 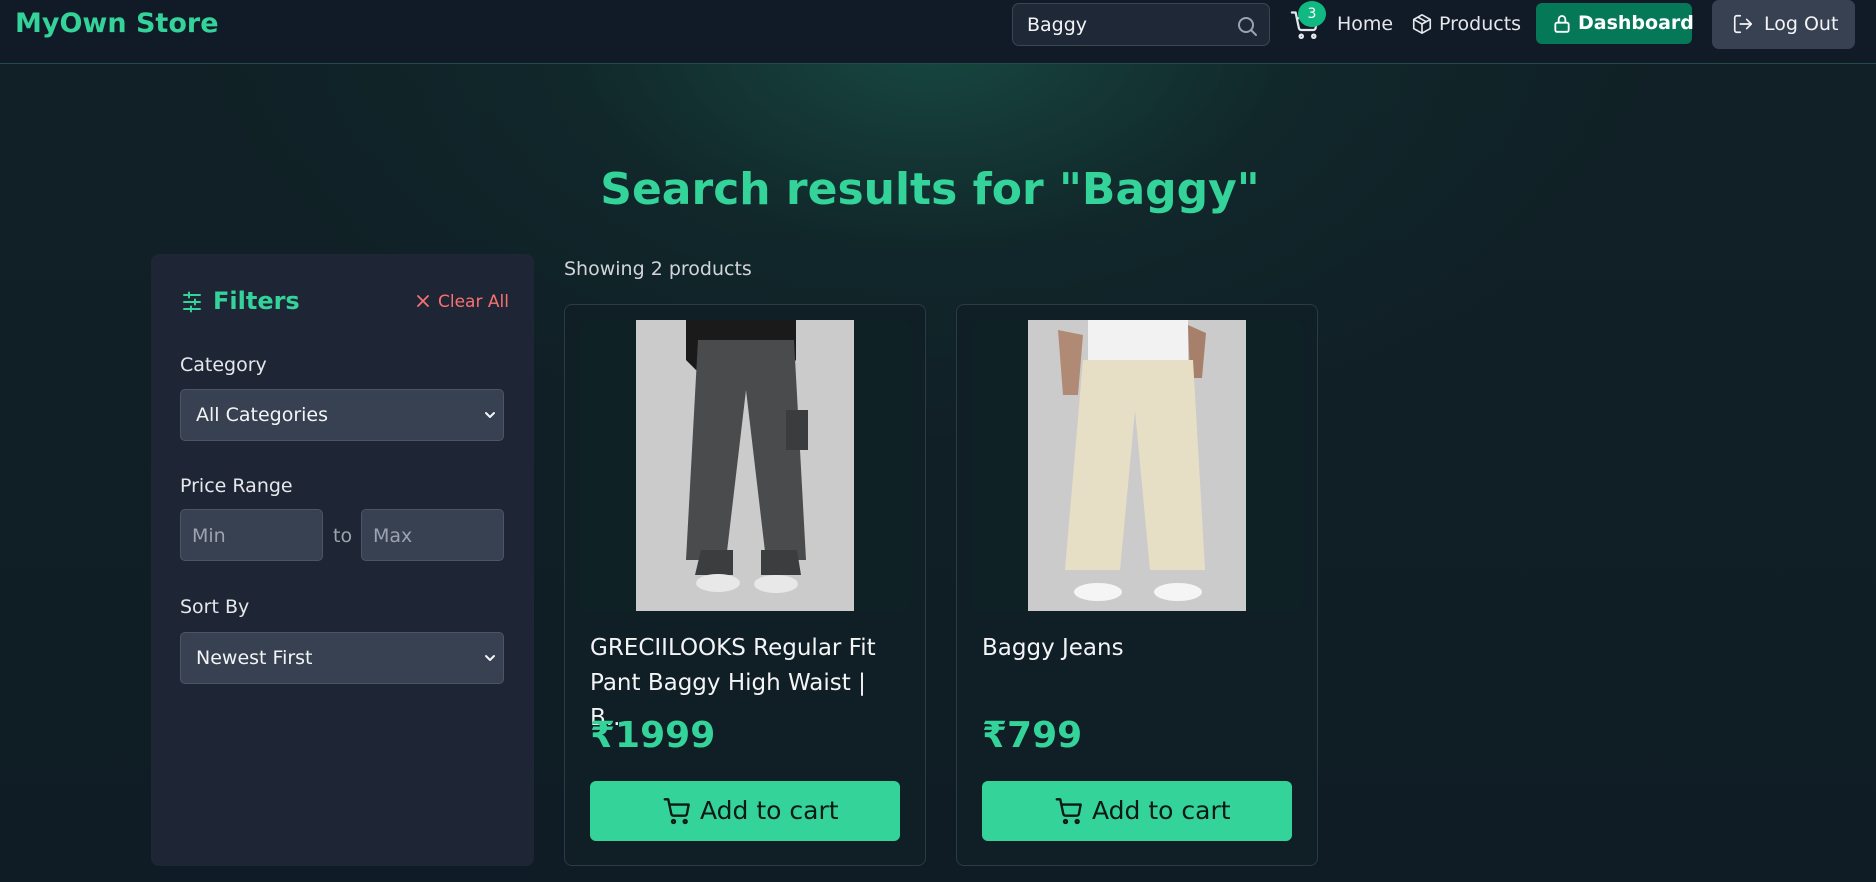 What do you see at coordinates (1743, 24) in the screenshot?
I see `logout-icon` at bounding box center [1743, 24].